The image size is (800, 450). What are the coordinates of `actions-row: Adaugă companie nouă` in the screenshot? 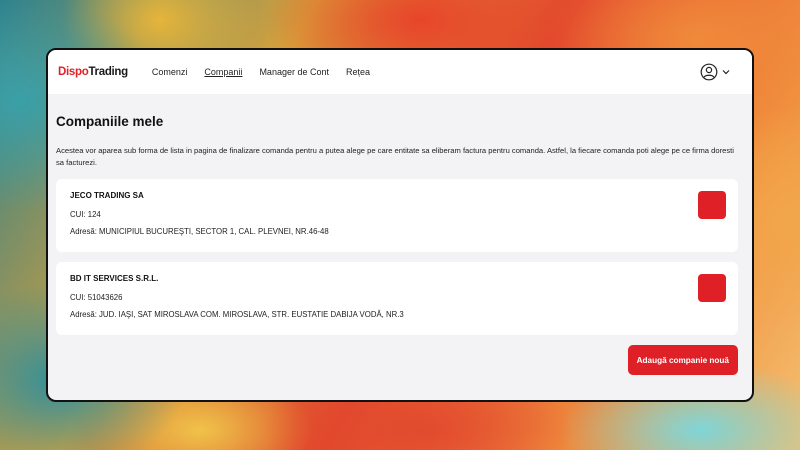 It's located at (397, 360).